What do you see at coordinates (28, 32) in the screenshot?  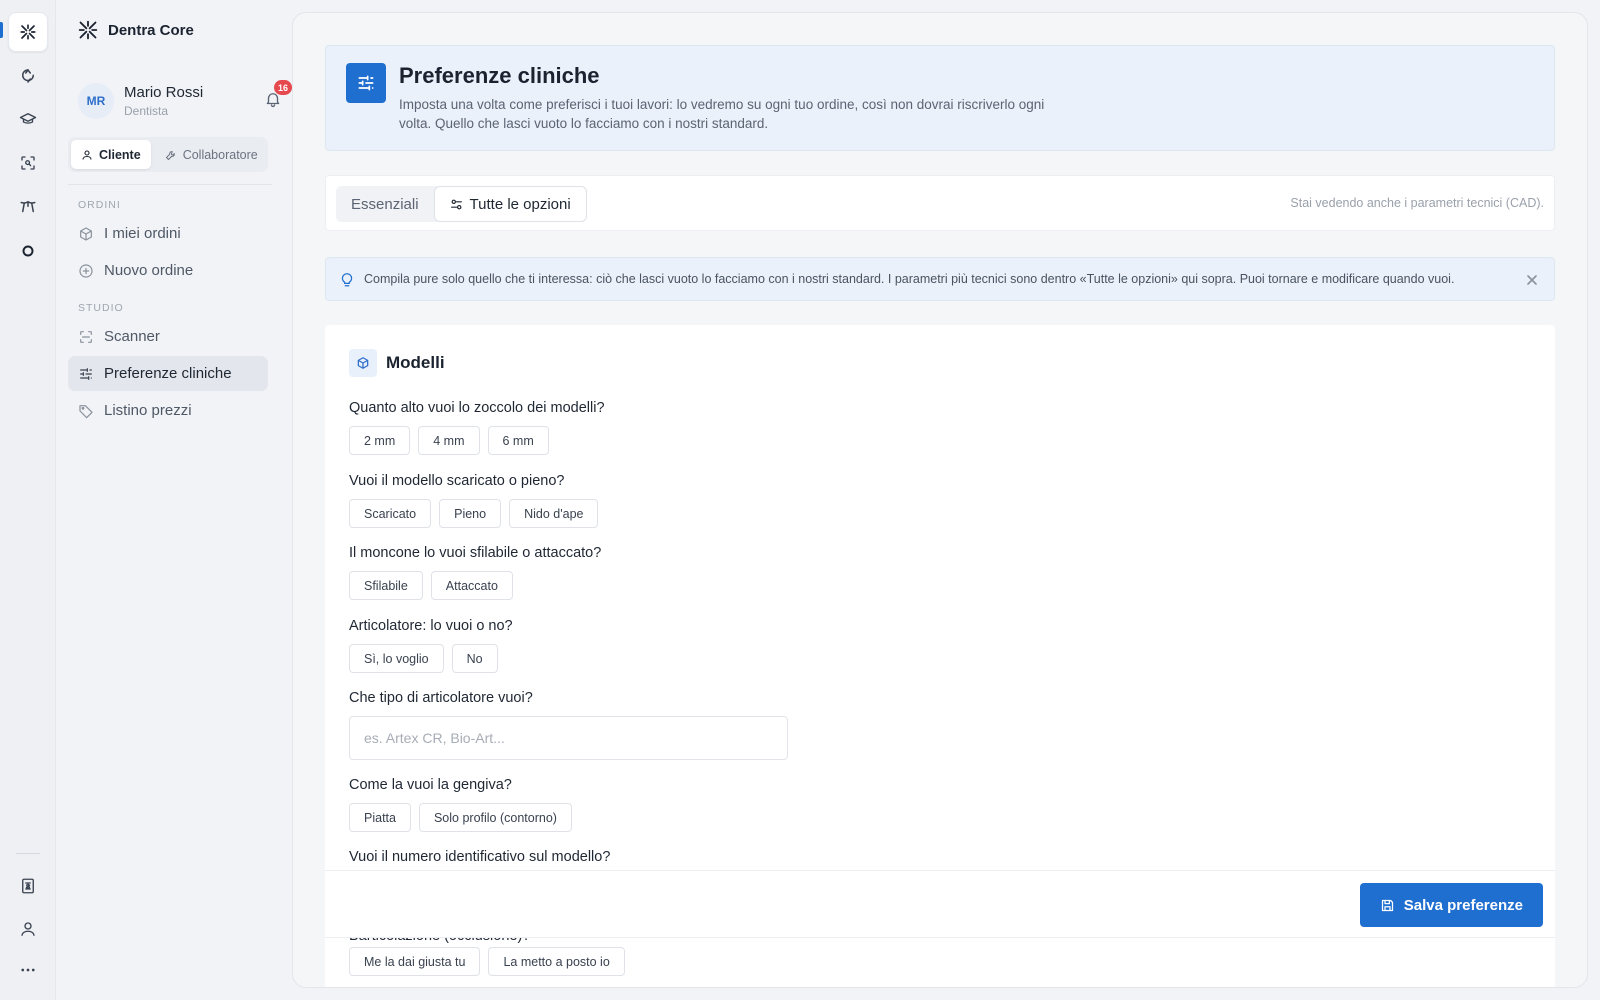 I see `rail-logo-icon` at bounding box center [28, 32].